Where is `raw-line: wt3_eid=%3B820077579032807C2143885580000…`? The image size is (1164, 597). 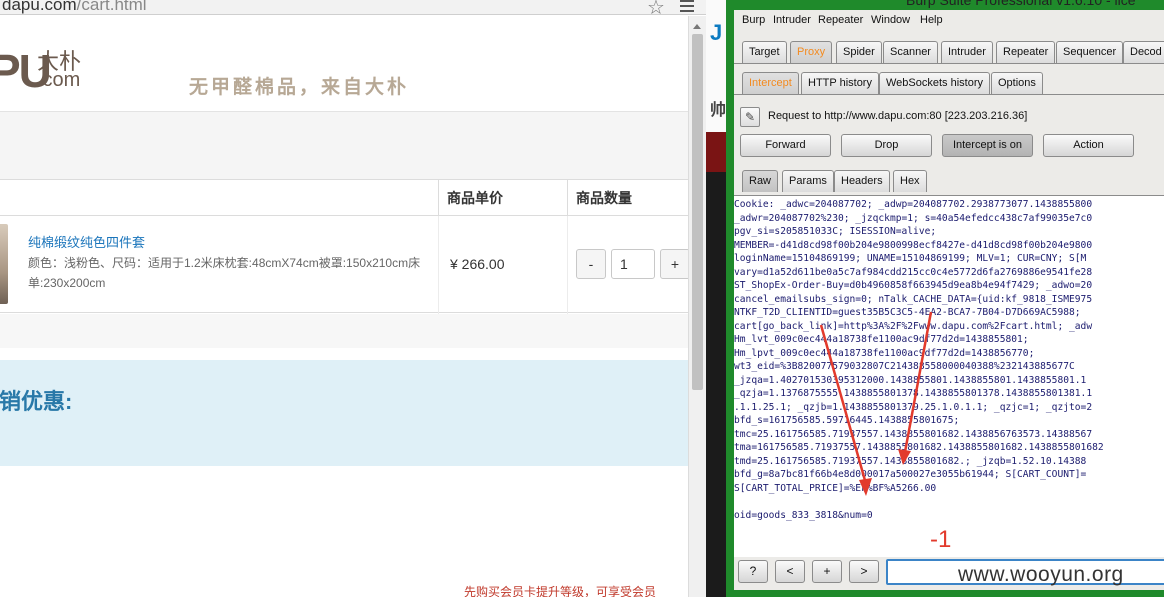 raw-line: wt3_eid=%3B820077579032807C2143885580000… is located at coordinates (904, 366).